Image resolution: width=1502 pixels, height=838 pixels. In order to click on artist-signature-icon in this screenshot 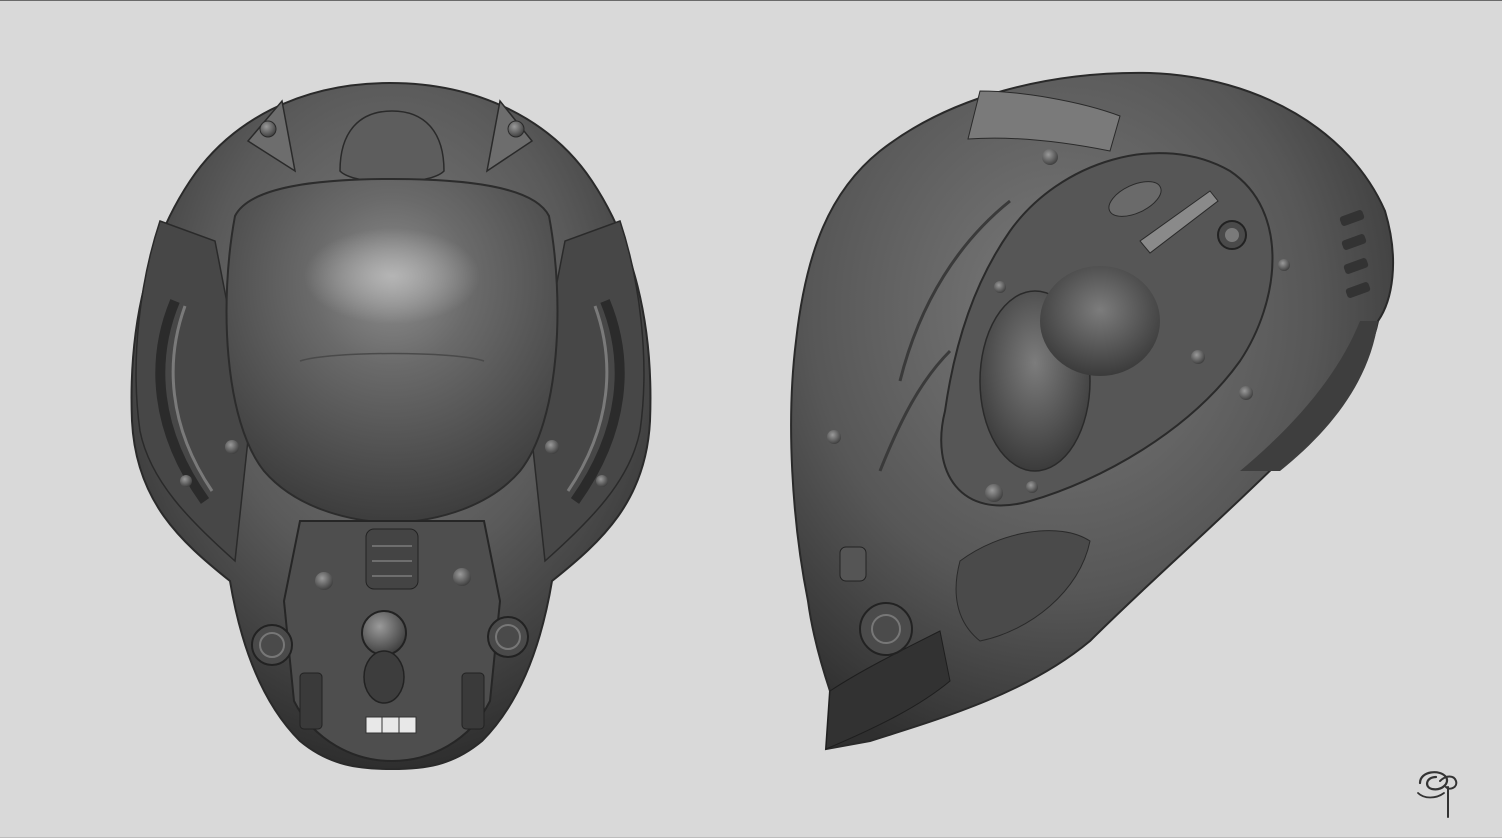, I will do `click(1437, 794)`.